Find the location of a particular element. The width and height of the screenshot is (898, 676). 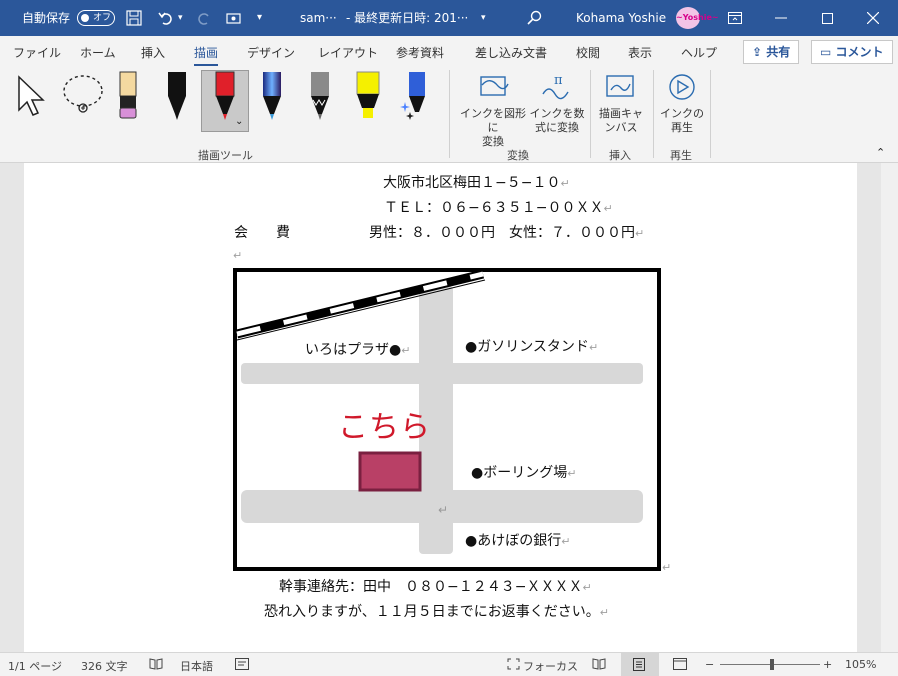

close-icon is located at coordinates (873, 18).